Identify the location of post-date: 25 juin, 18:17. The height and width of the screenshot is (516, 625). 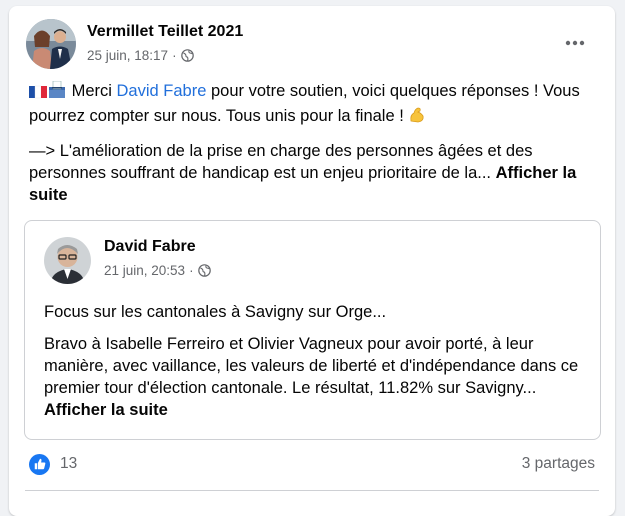
(127, 55).